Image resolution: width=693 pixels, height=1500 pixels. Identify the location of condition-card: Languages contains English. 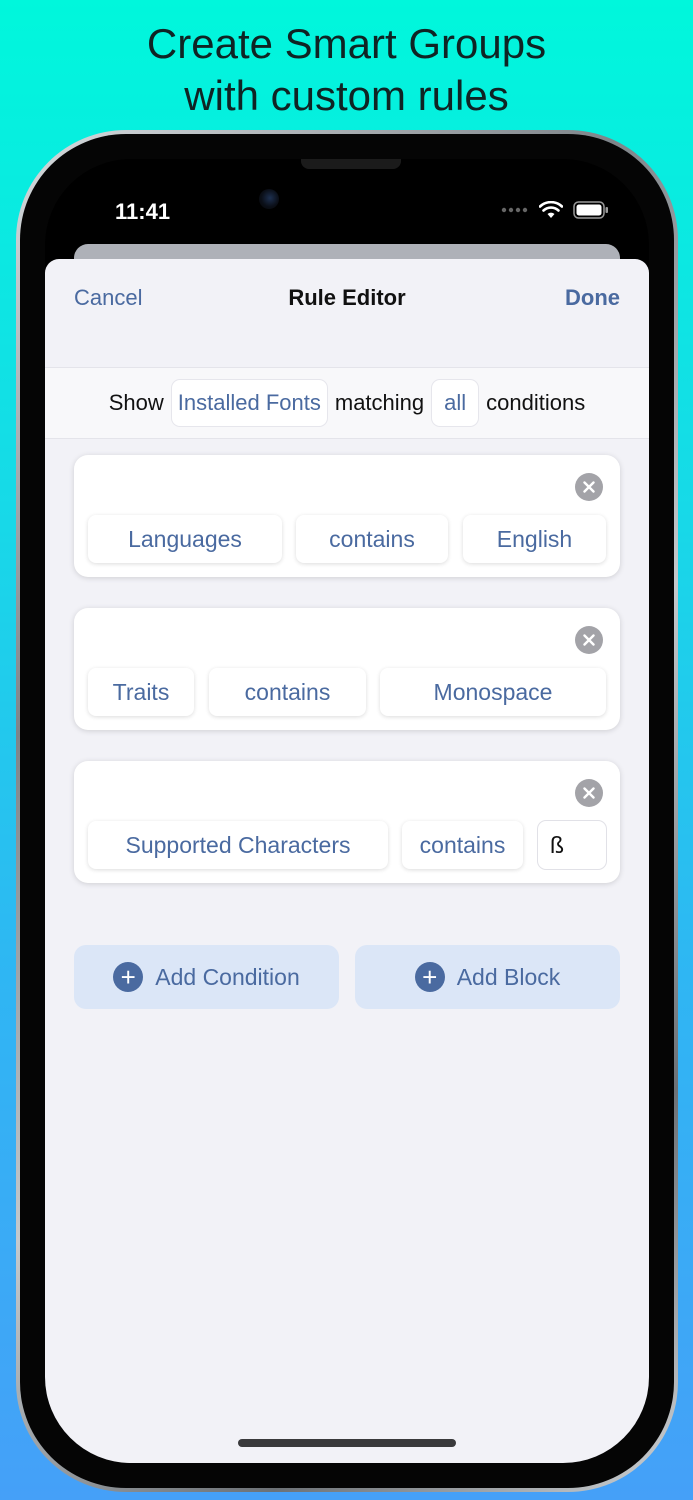
(347, 516).